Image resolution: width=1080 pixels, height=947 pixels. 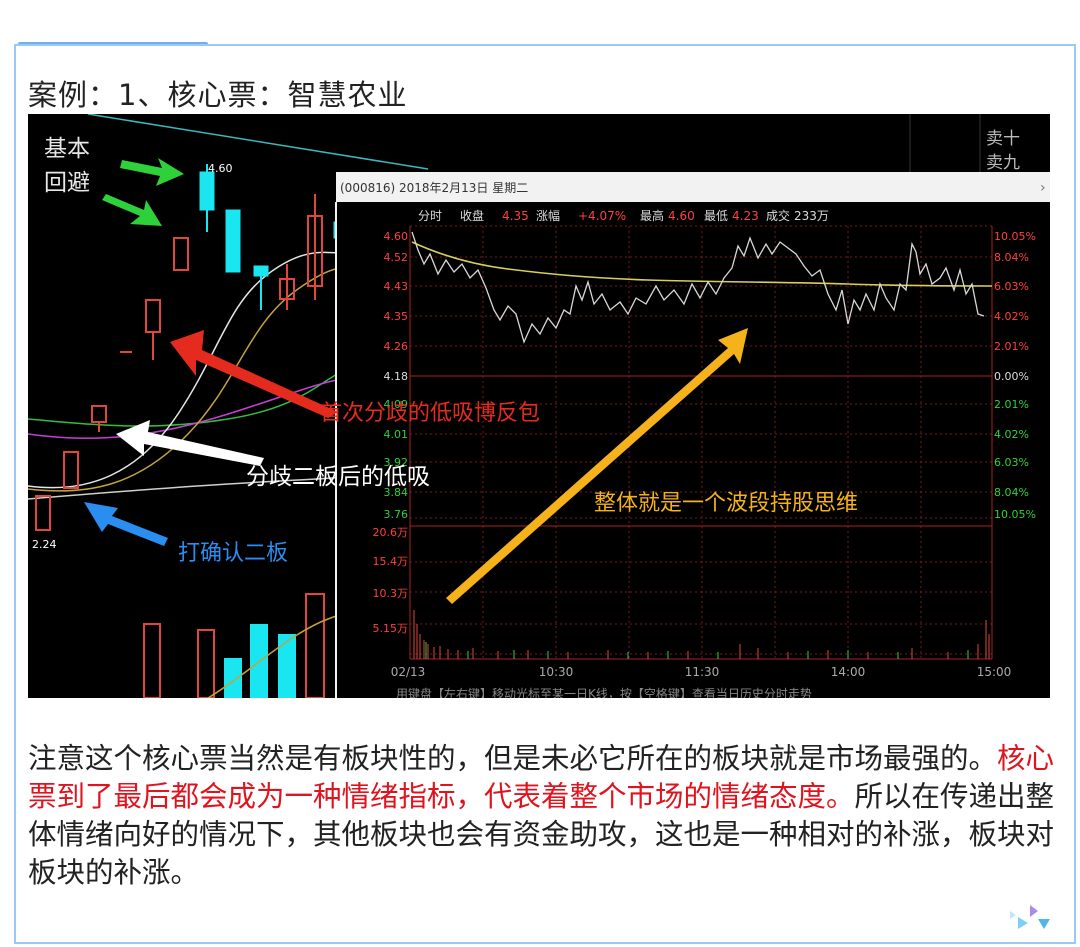 I want to click on basic-avoid-line1: 基本, so click(x=67, y=149).